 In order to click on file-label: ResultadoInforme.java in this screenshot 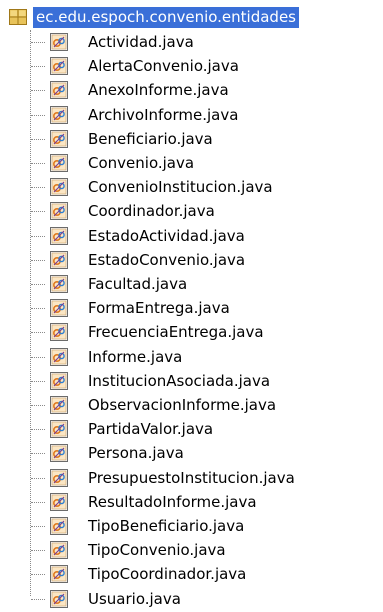, I will do `click(172, 501)`.